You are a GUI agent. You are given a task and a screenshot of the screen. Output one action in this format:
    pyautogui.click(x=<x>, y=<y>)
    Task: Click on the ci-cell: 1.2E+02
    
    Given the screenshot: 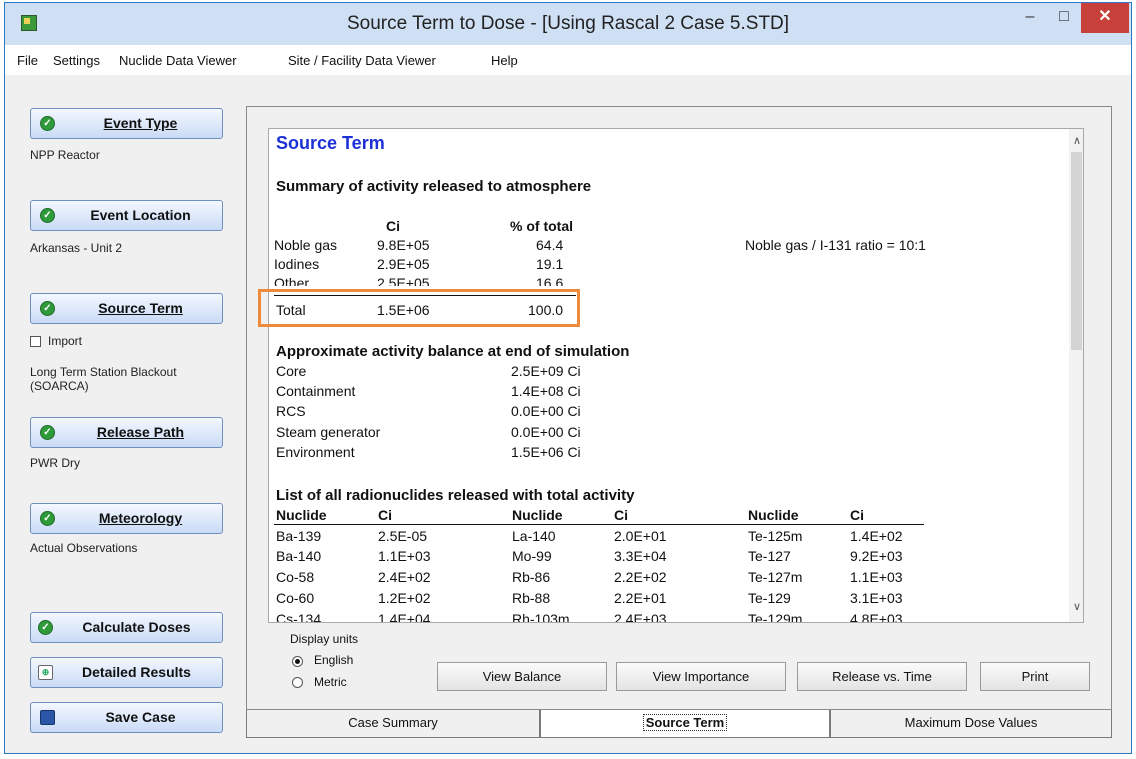 What is the action you would take?
    pyautogui.click(x=404, y=598)
    